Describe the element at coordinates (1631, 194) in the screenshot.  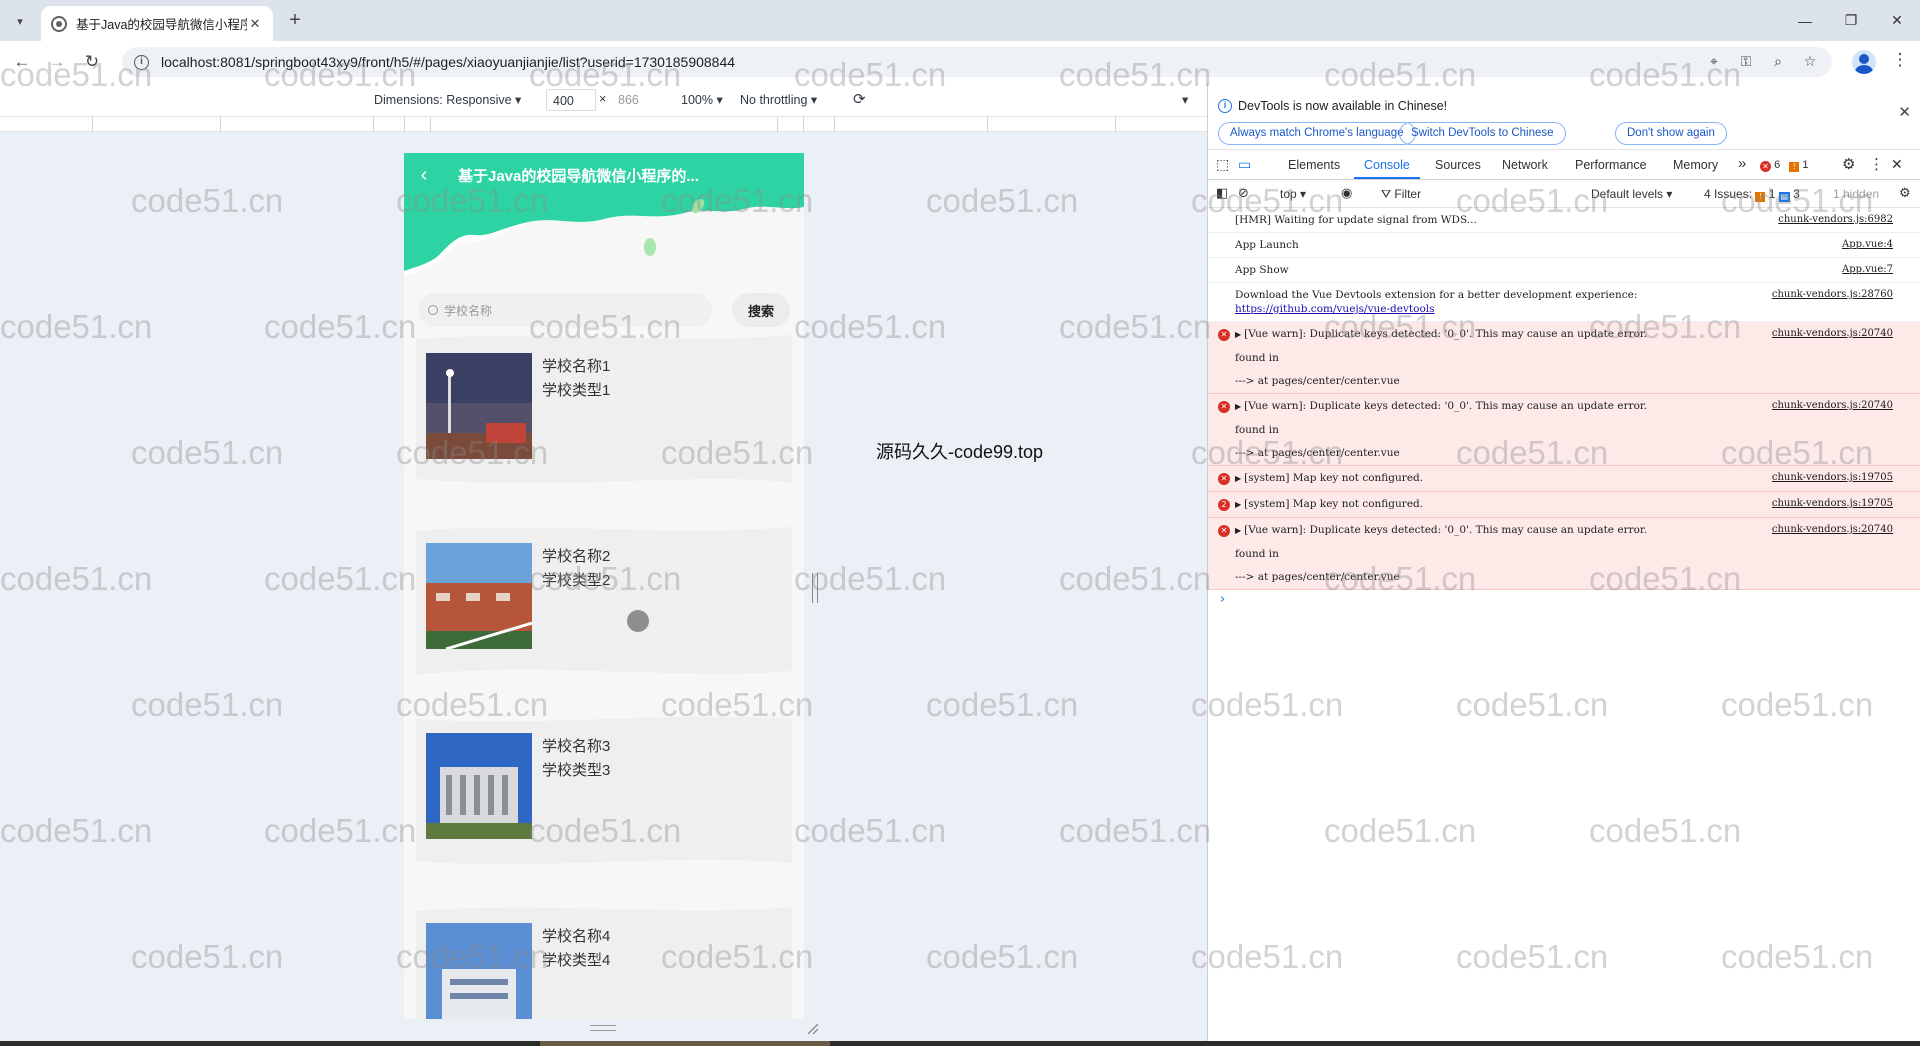
I see `log-levels-dropdown: Default levels ▾` at that location.